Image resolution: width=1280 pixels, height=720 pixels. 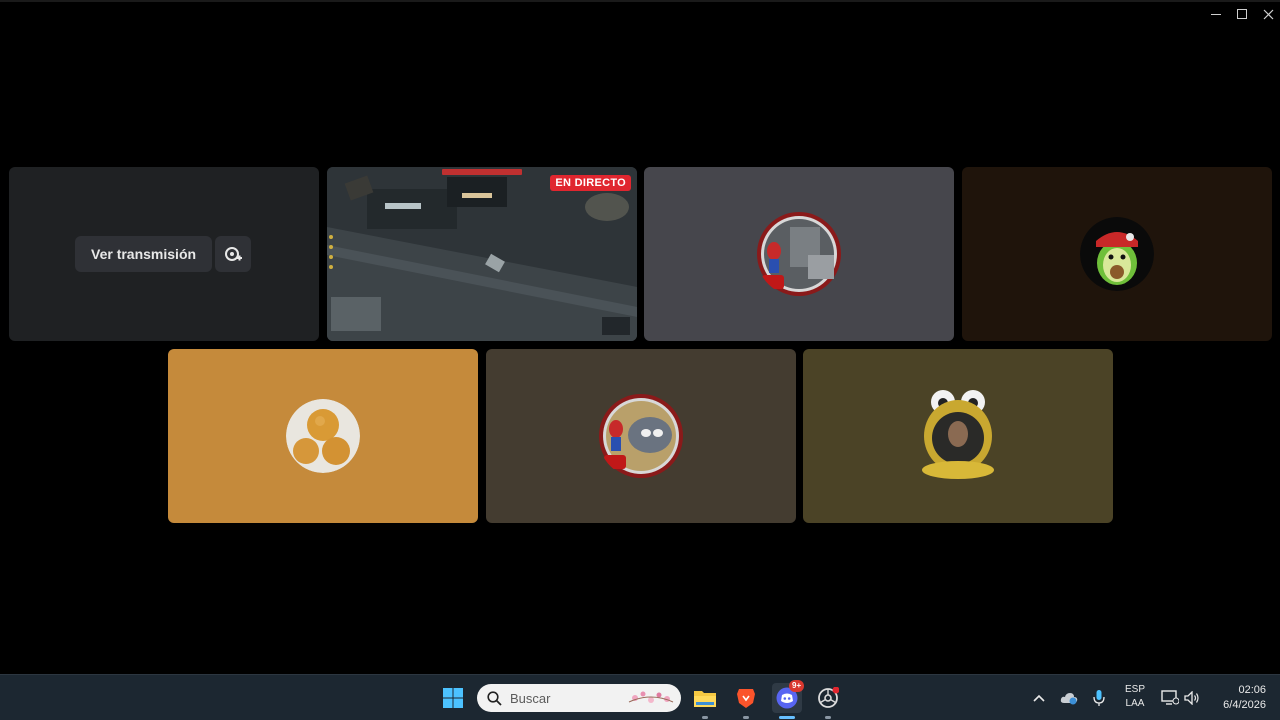 I want to click on network-monitor-icon, so click(x=1170, y=697).